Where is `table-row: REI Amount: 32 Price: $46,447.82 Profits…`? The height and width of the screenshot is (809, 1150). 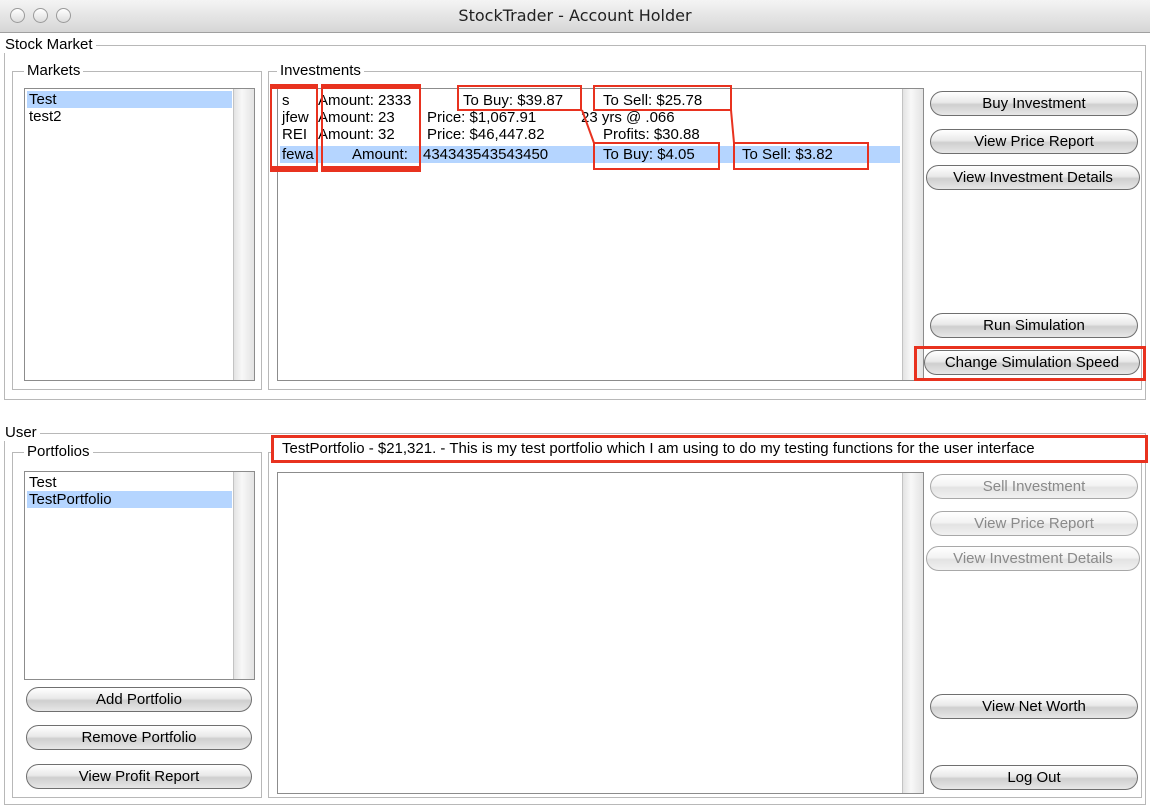 table-row: REI Amount: 32 Price: $46,447.82 Profits… is located at coordinates (590, 134).